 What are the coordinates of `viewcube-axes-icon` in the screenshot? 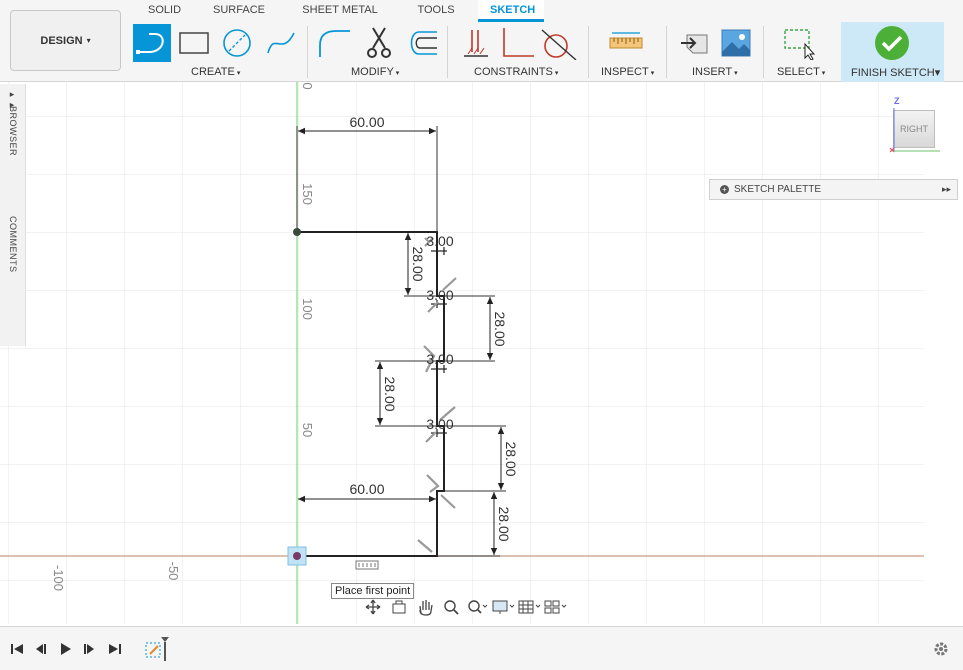 It's located at (914, 130).